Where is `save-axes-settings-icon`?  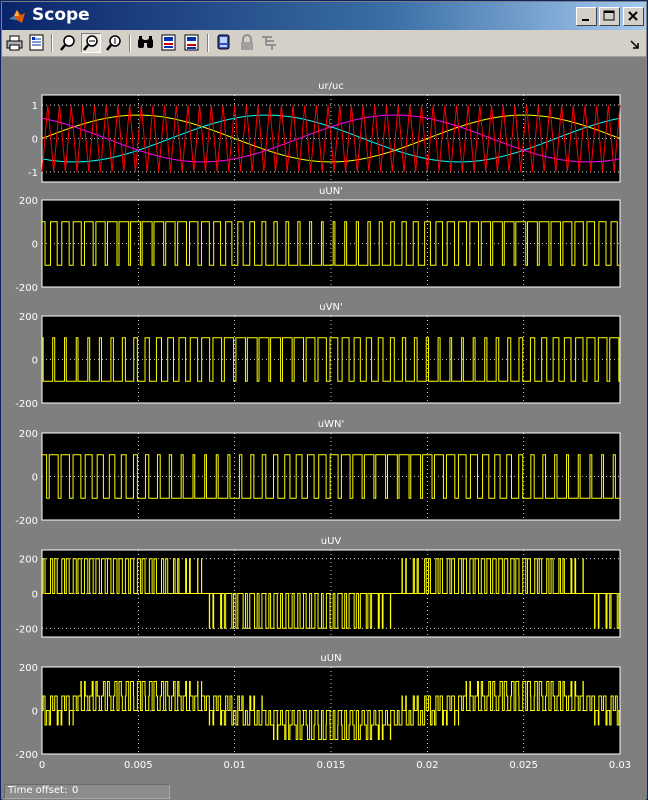
save-axes-settings-icon is located at coordinates (168, 42).